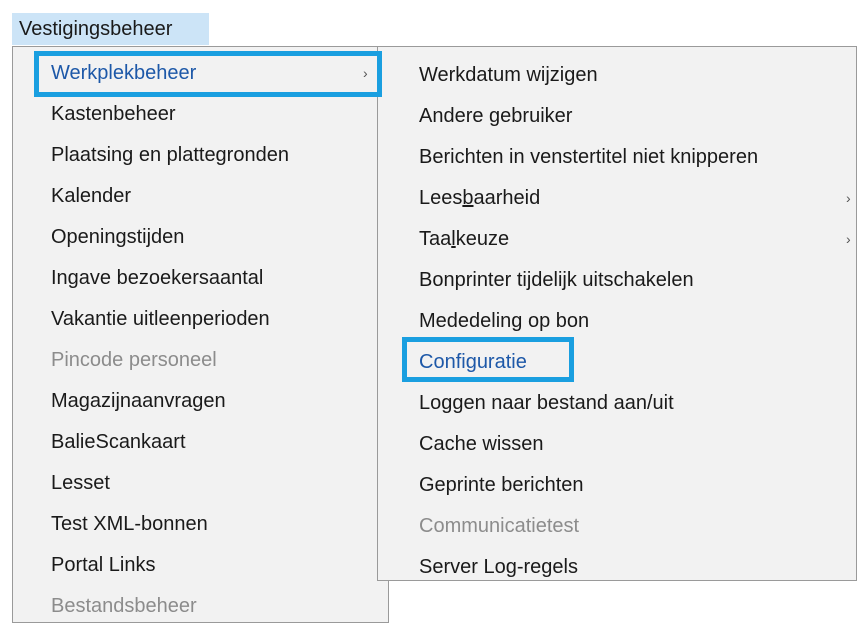 The image size is (857, 626). What do you see at coordinates (170, 155) in the screenshot?
I see `menu-item-label: Plaatsing en plattegronden` at bounding box center [170, 155].